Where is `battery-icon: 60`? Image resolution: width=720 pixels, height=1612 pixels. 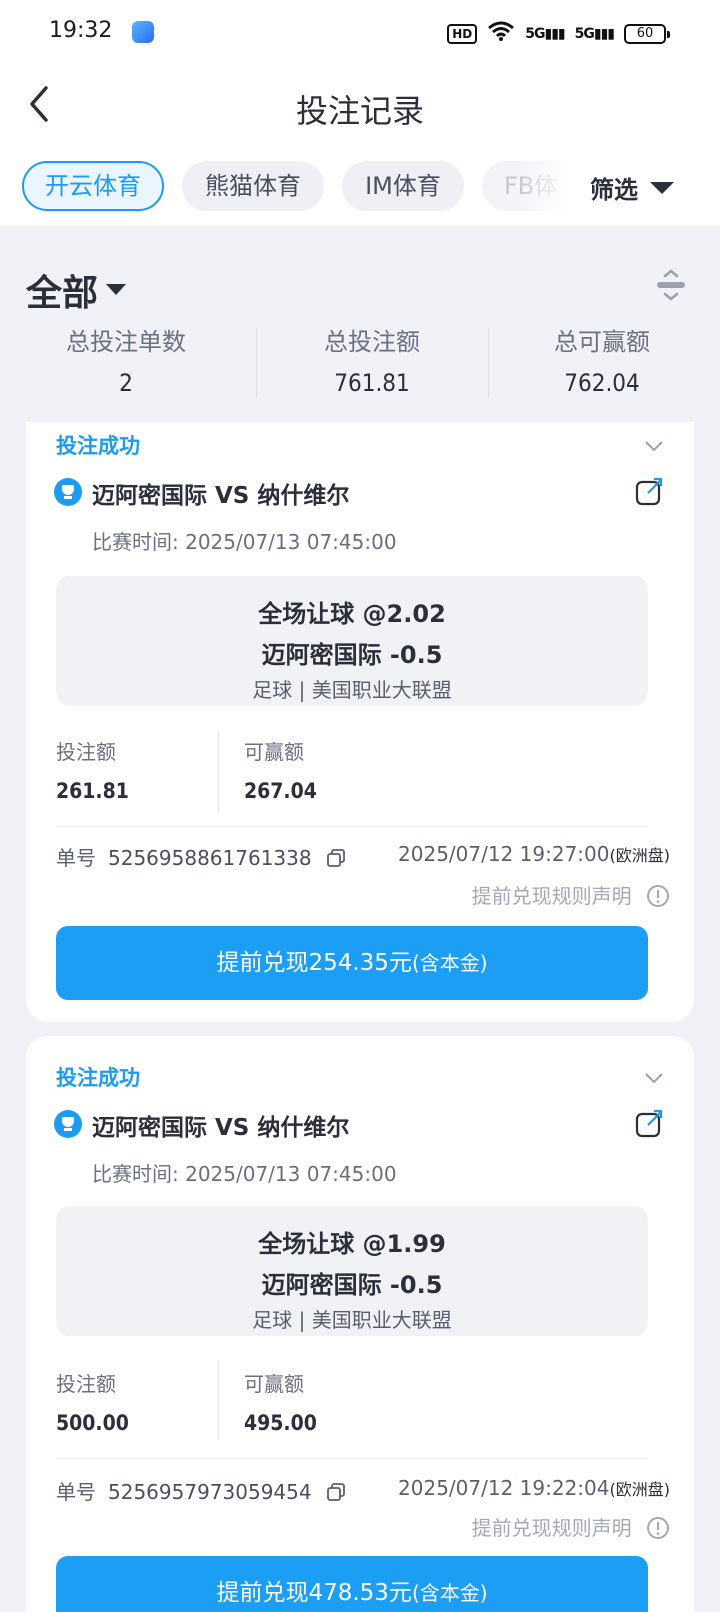
battery-icon: 60 is located at coordinates (647, 34).